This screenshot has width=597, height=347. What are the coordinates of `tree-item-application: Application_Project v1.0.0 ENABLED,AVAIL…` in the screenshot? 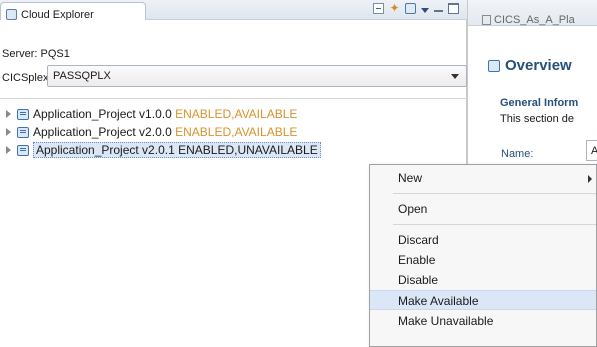 It's located at (151, 114).